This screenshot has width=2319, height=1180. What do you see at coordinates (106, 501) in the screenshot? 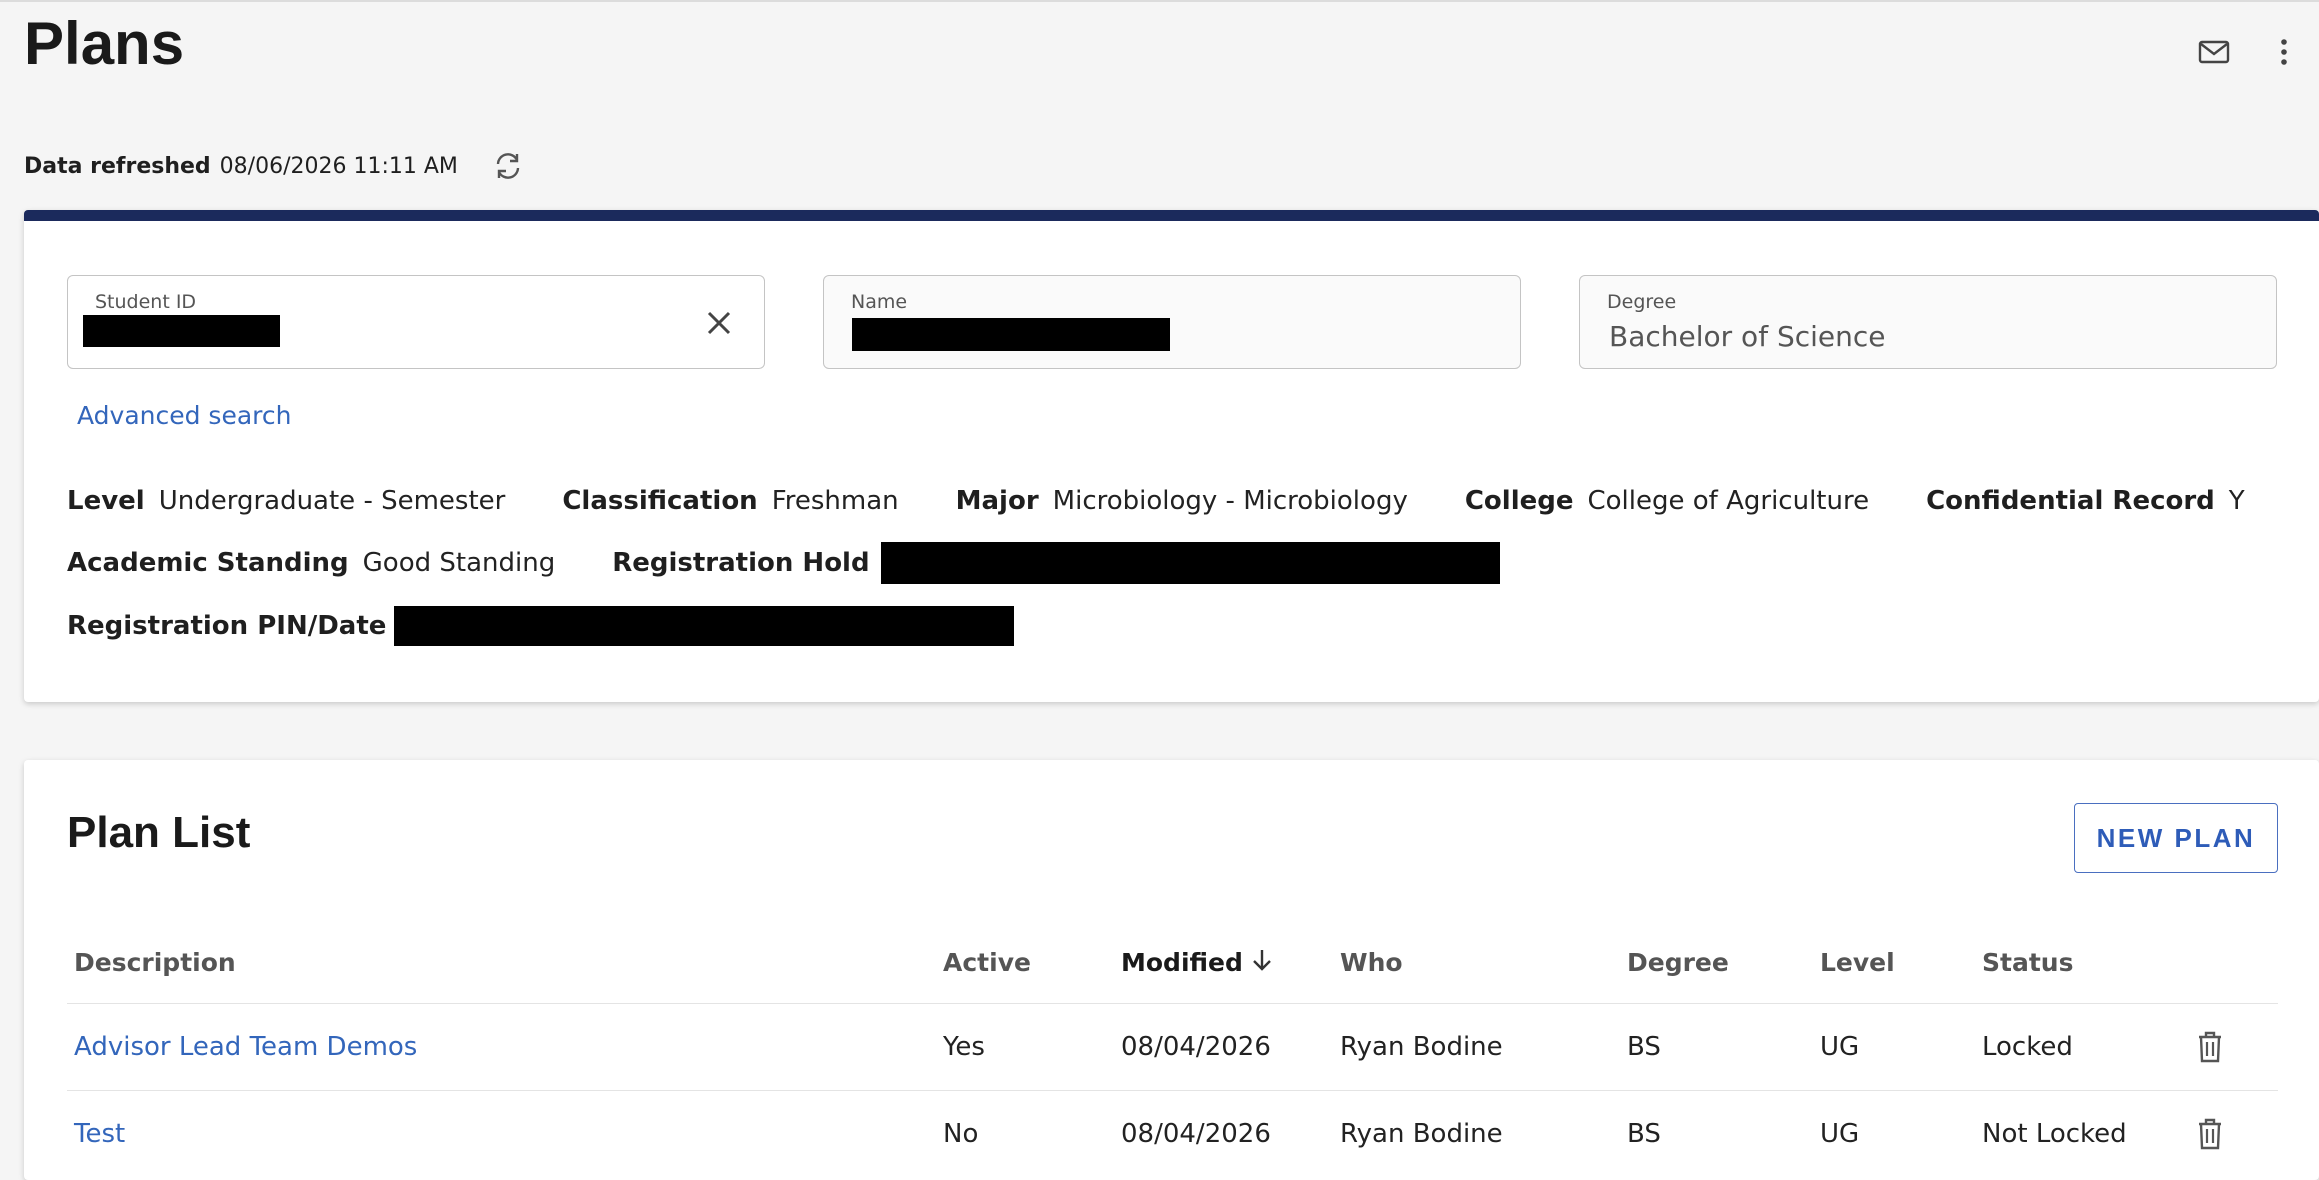
I see `level-label: Level` at bounding box center [106, 501].